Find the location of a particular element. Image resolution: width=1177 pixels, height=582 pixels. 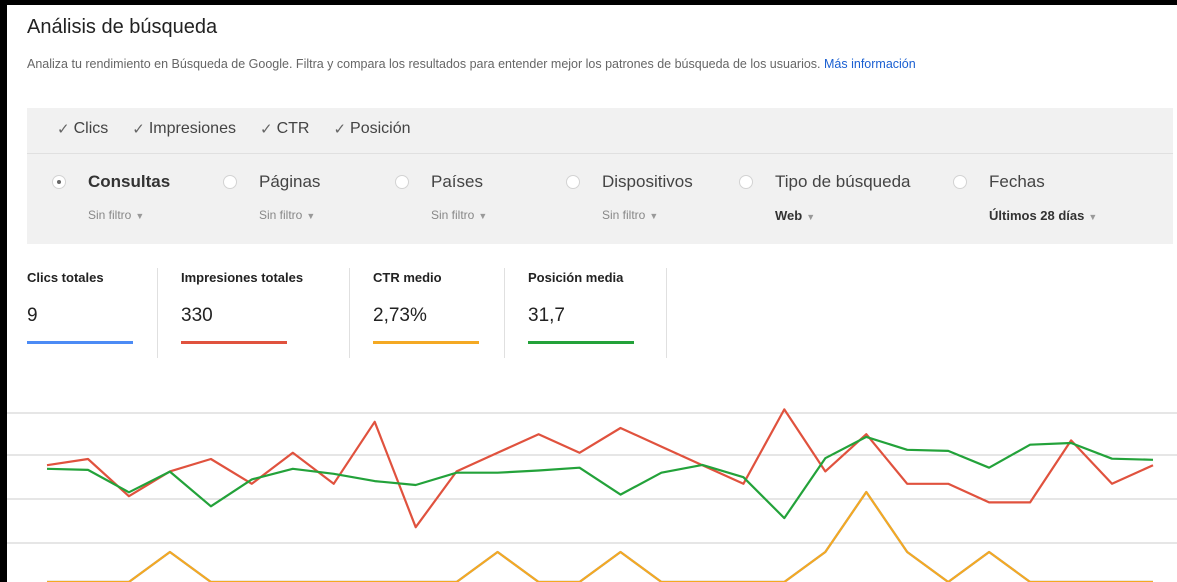

frame-top-border is located at coordinates (588, 2).